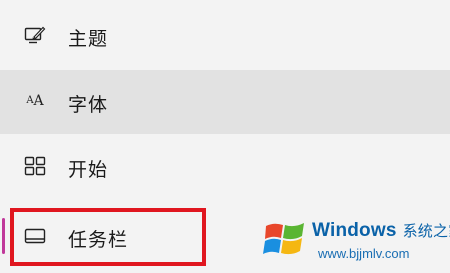 The width and height of the screenshot is (450, 273). I want to click on menu-item-label: 主题, so click(88, 39).